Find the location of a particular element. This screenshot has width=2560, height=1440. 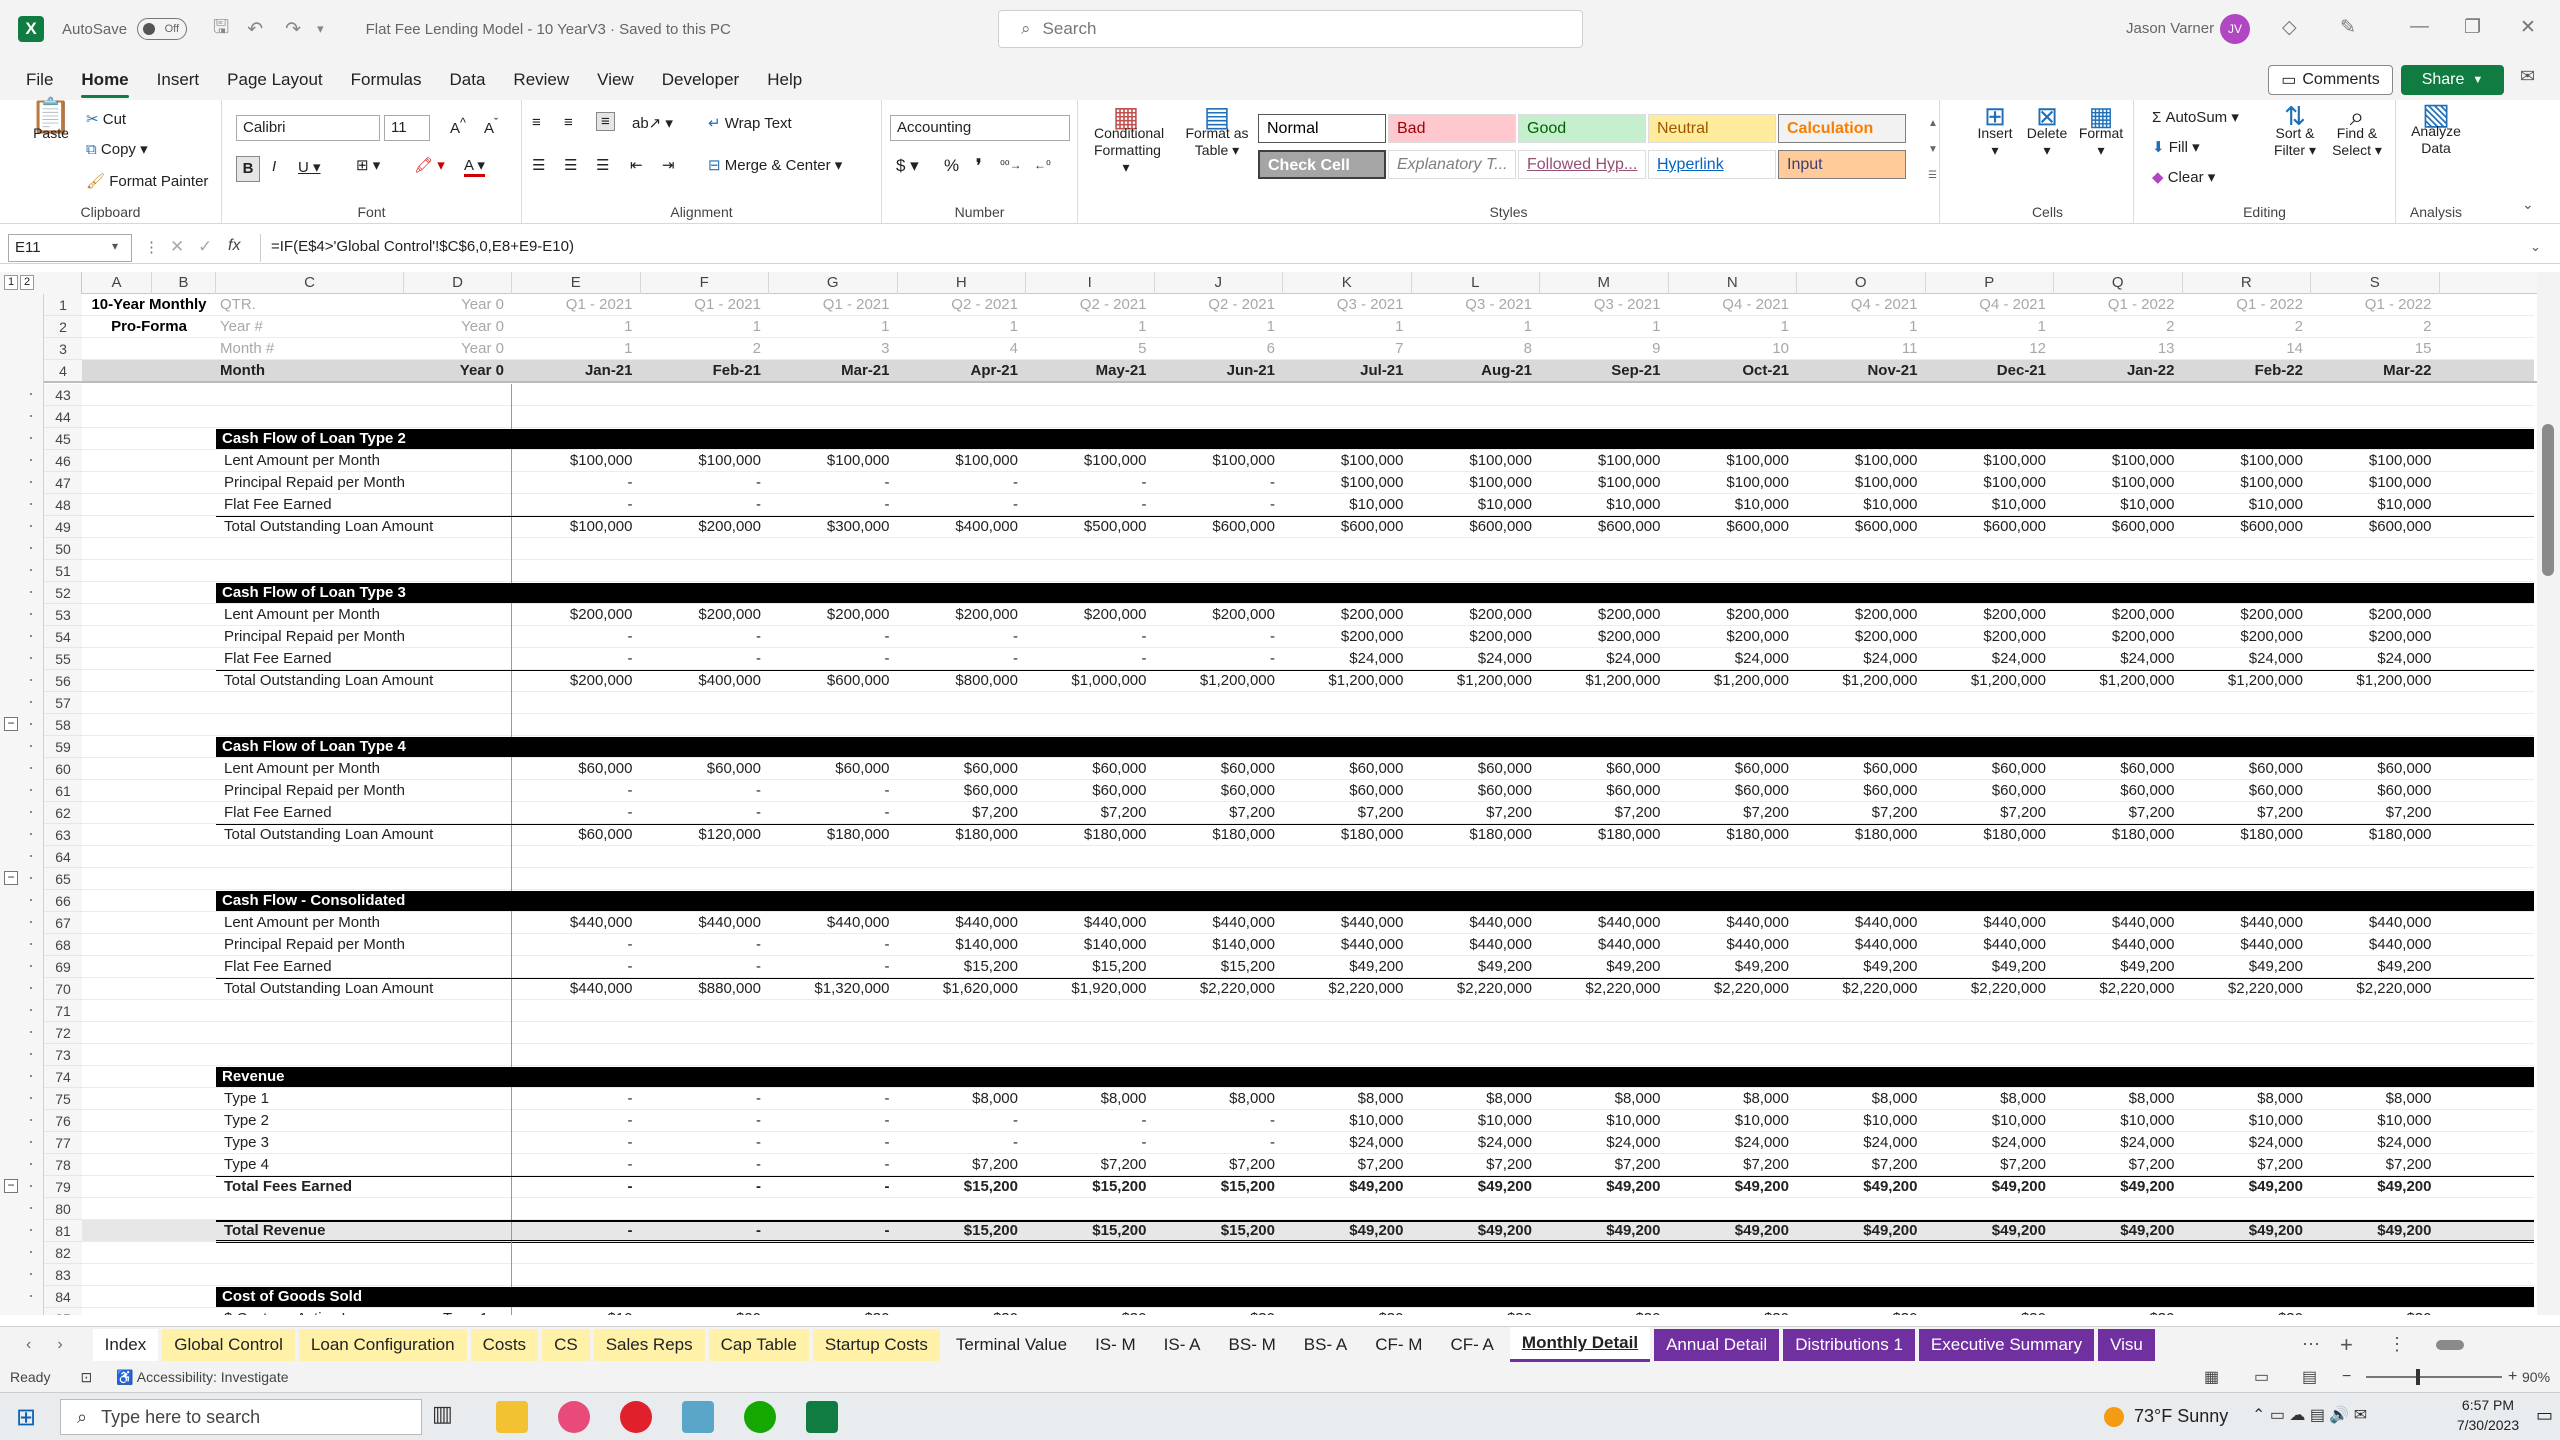

tray-icons: ⌃ ▭ ☁ ▤ 🔊 ✉ is located at coordinates (2309, 1415).